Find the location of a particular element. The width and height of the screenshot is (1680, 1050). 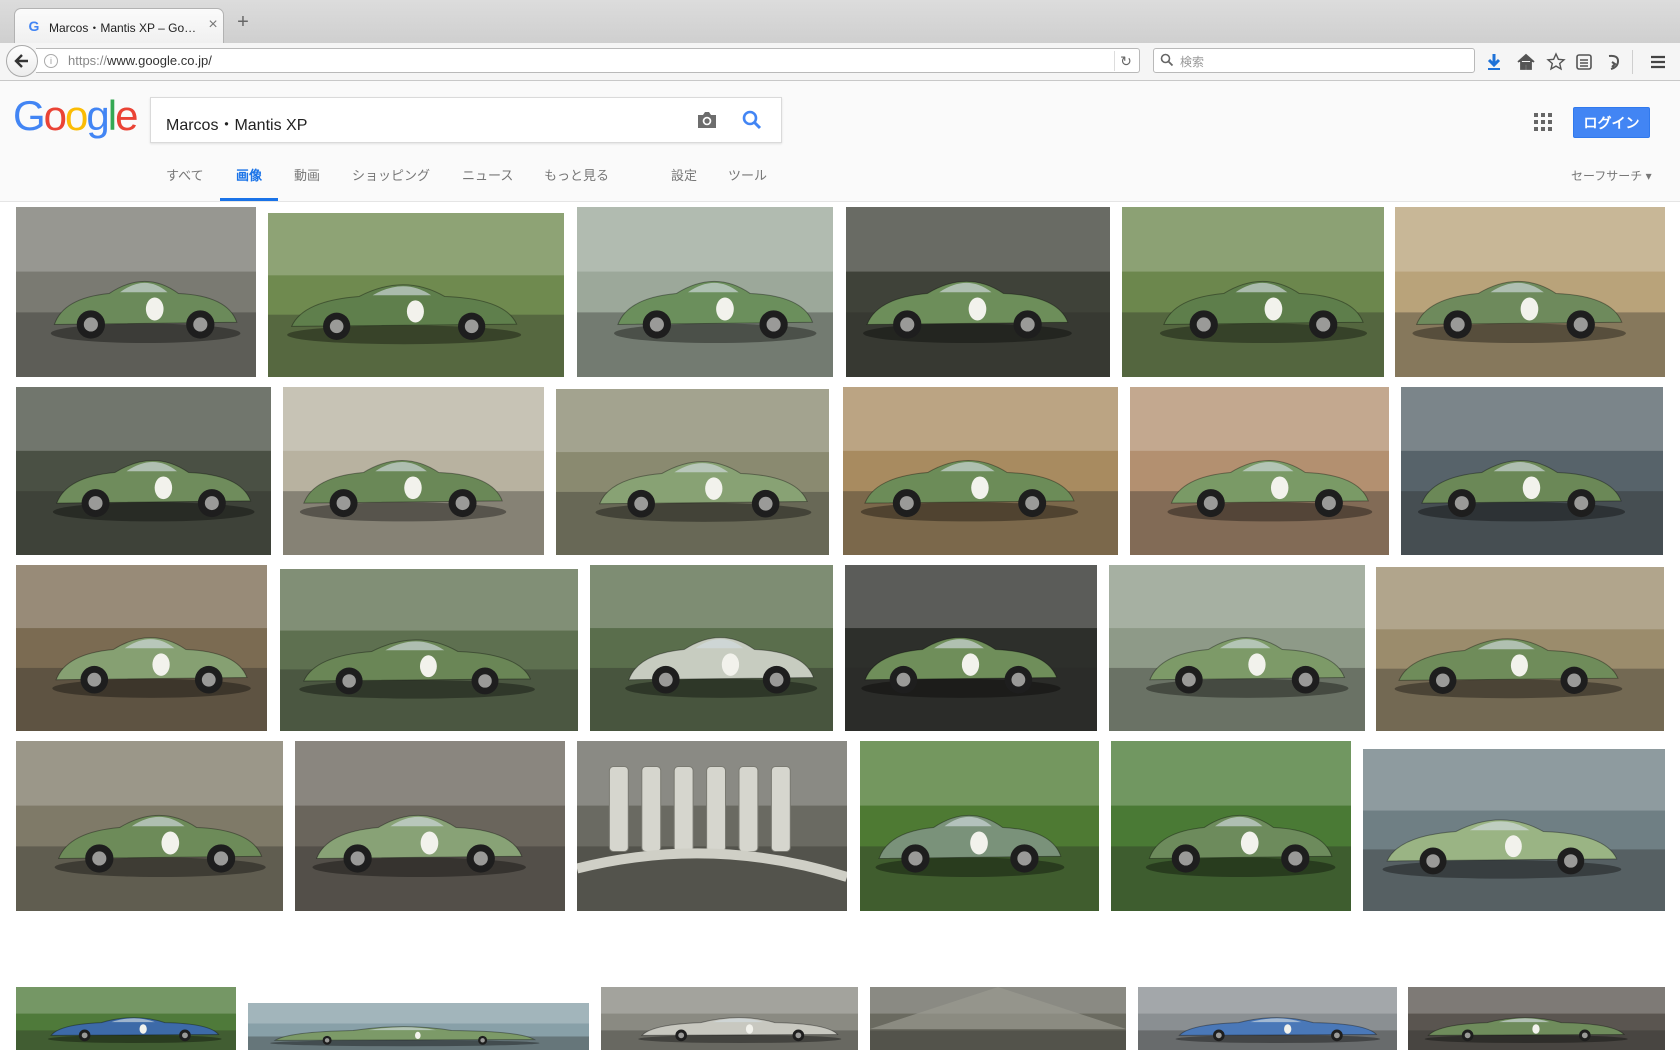

new-tab-button: + is located at coordinates (243, 22).